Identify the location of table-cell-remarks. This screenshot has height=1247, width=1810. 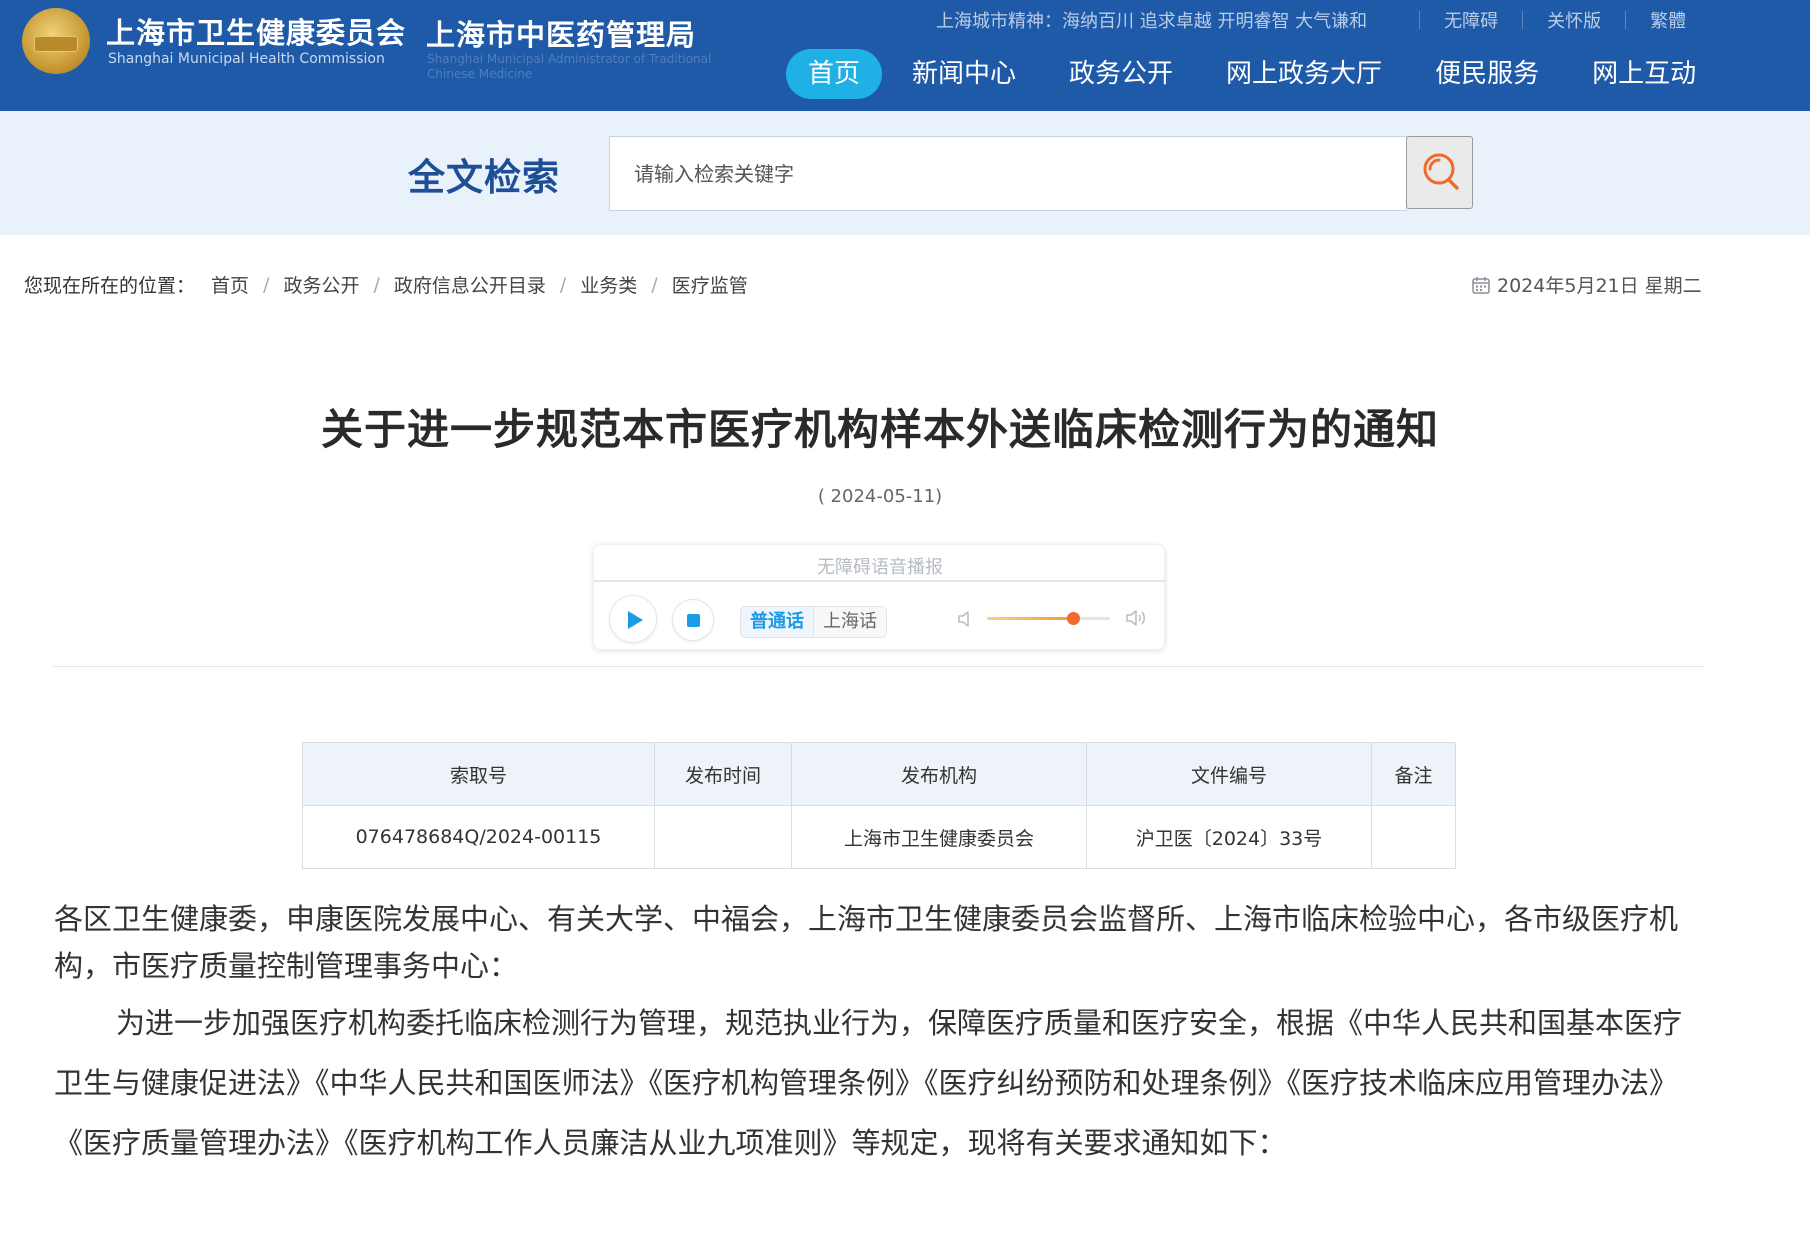
(1413, 837).